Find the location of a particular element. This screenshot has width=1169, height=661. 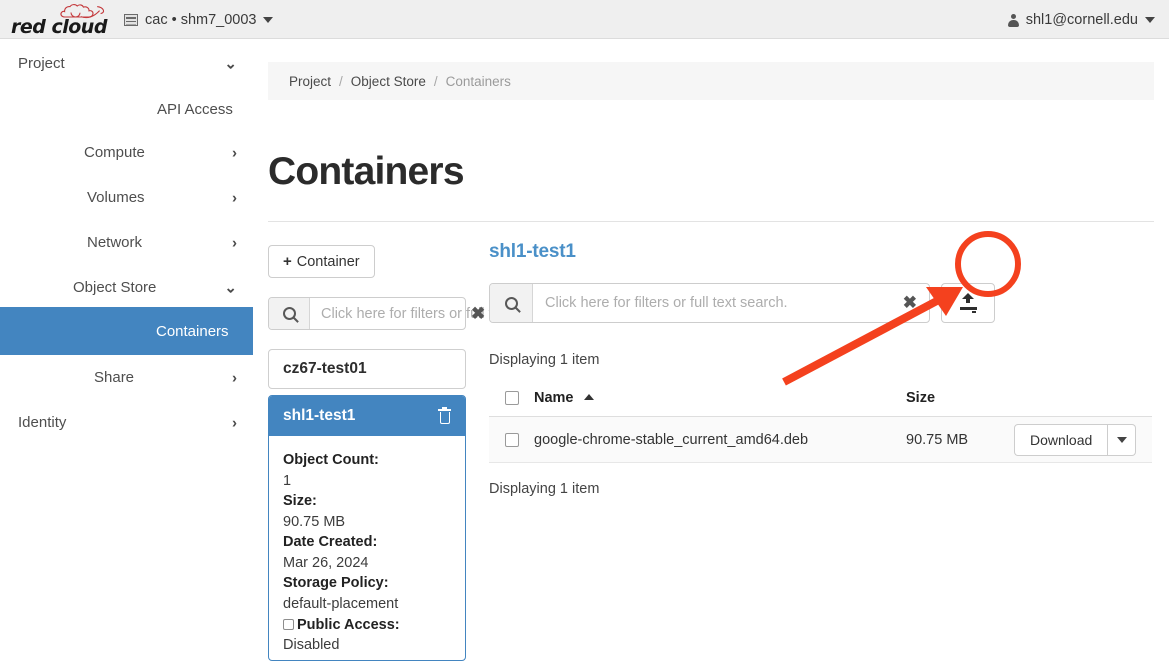

object-actions-cell: Download is located at coordinates (1083, 439).